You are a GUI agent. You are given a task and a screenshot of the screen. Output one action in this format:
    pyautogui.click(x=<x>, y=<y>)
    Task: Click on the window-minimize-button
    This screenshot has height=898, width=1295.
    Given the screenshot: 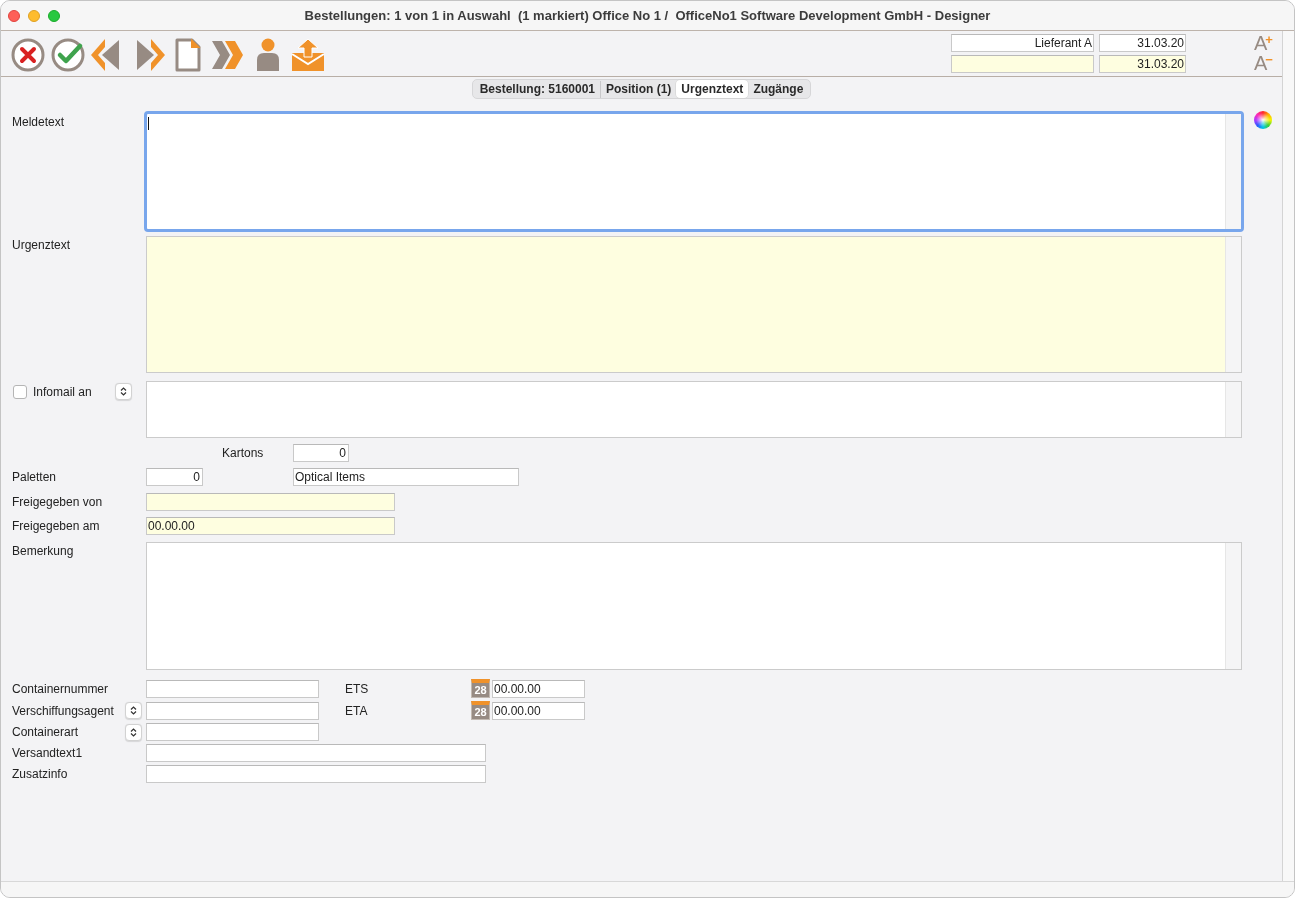 What is the action you would take?
    pyautogui.click(x=34, y=15)
    